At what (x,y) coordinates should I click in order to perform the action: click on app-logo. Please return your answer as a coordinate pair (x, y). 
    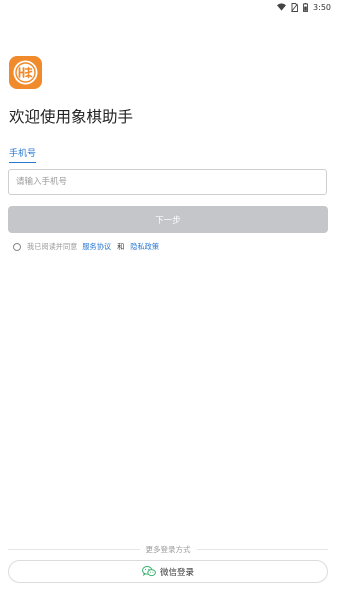
    Looking at the image, I should click on (25, 72).